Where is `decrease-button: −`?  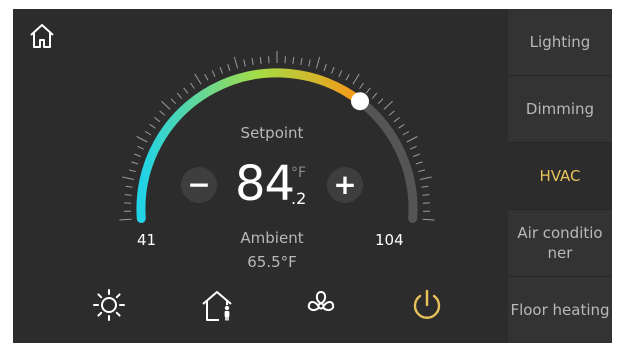
decrease-button: − is located at coordinates (199, 185).